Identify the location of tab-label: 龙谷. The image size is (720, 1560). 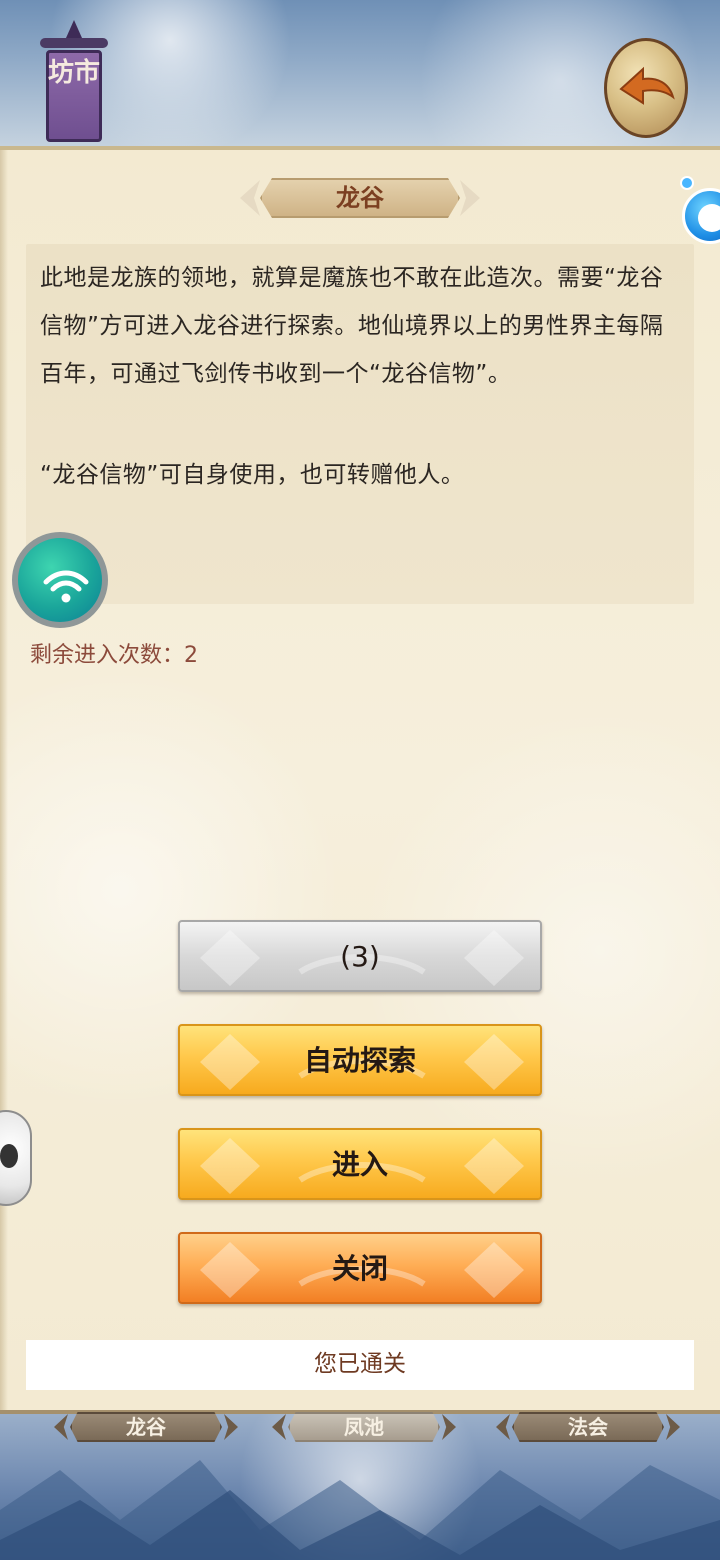
(146, 1427).